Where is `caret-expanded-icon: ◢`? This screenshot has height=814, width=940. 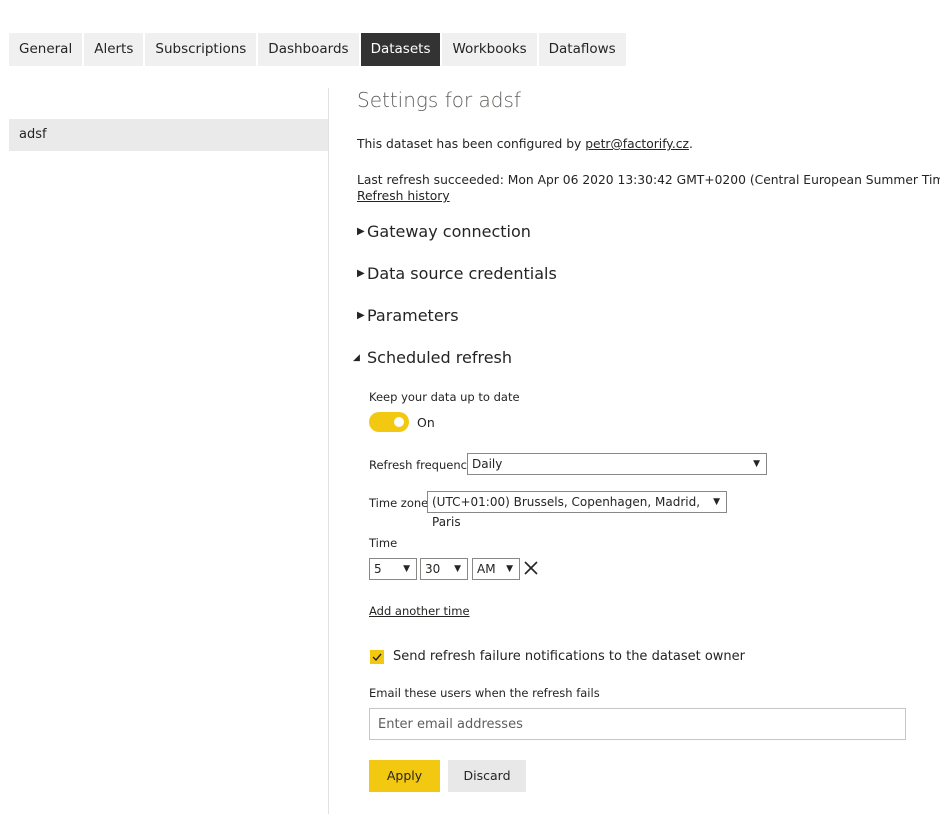
caret-expanded-icon: ◢ is located at coordinates (356, 357).